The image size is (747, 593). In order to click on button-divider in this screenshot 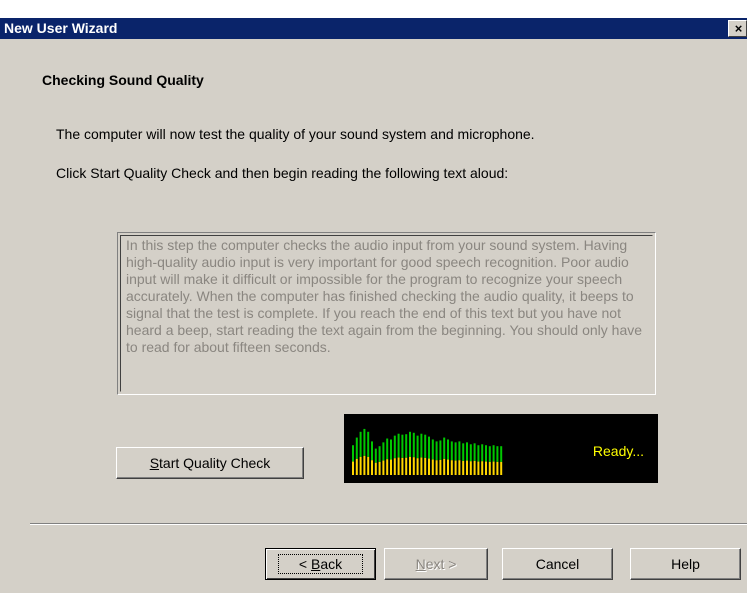, I will do `click(388, 524)`.